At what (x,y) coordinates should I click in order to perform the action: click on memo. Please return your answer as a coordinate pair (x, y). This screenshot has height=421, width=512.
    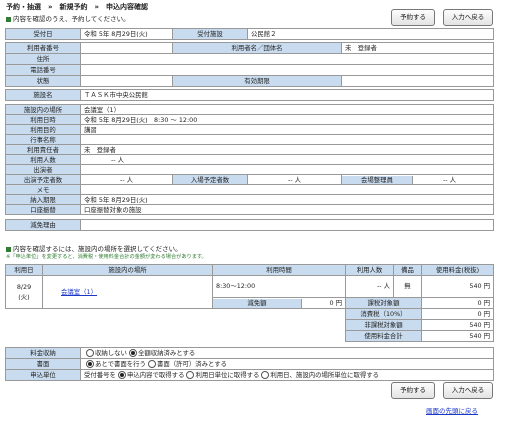
    Looking at the image, I should click on (287, 189).